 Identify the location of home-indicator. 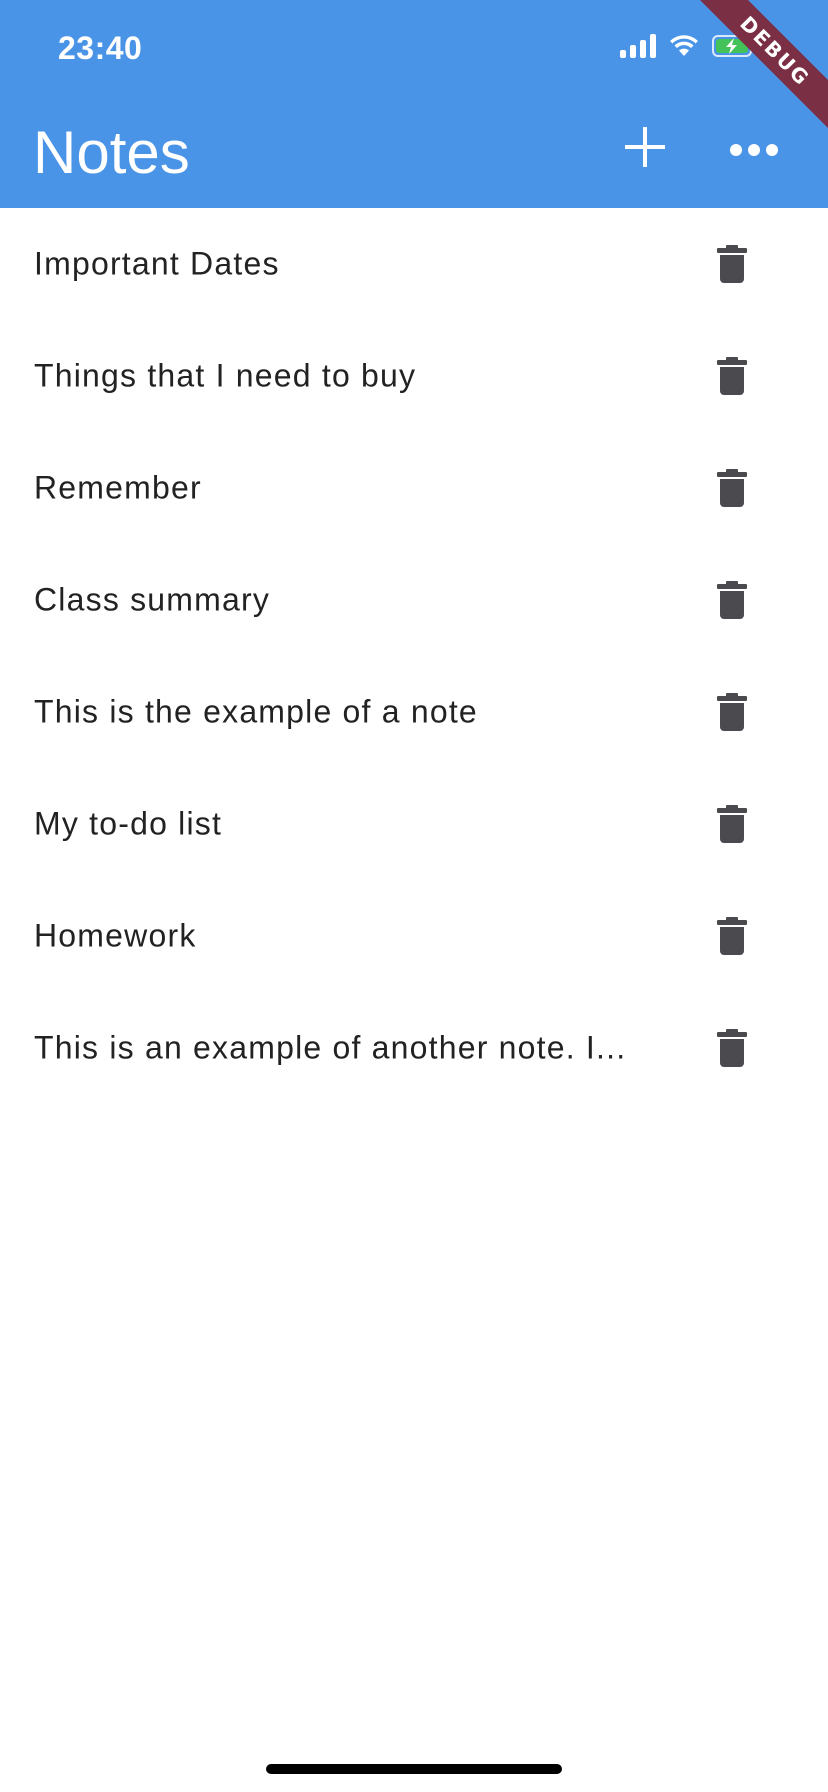
(414, 1769).